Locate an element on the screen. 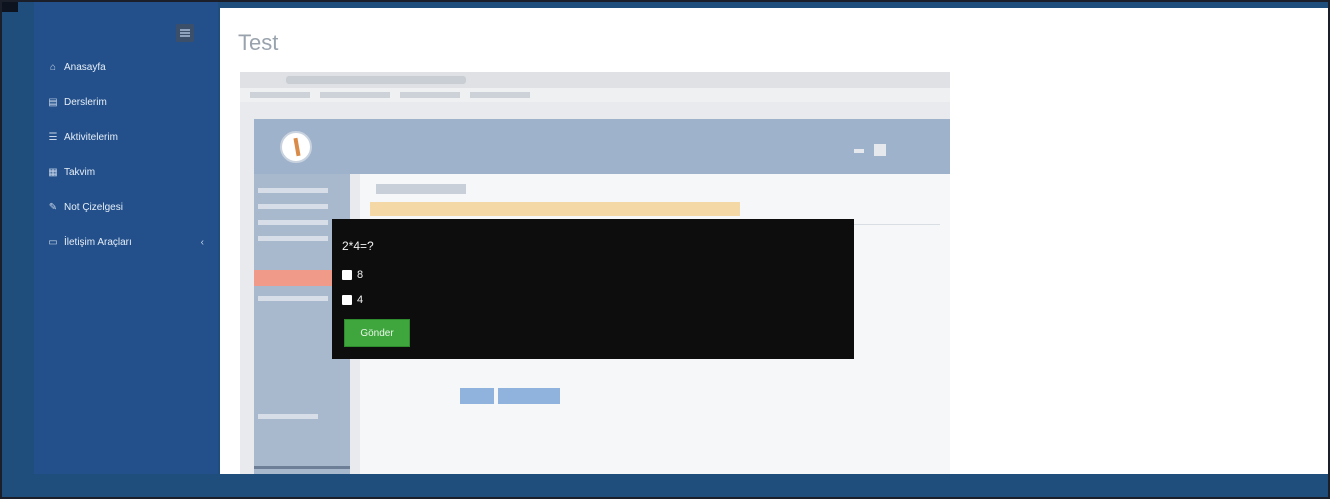 The image size is (1330, 499). menu-toggle-button is located at coordinates (185, 33).